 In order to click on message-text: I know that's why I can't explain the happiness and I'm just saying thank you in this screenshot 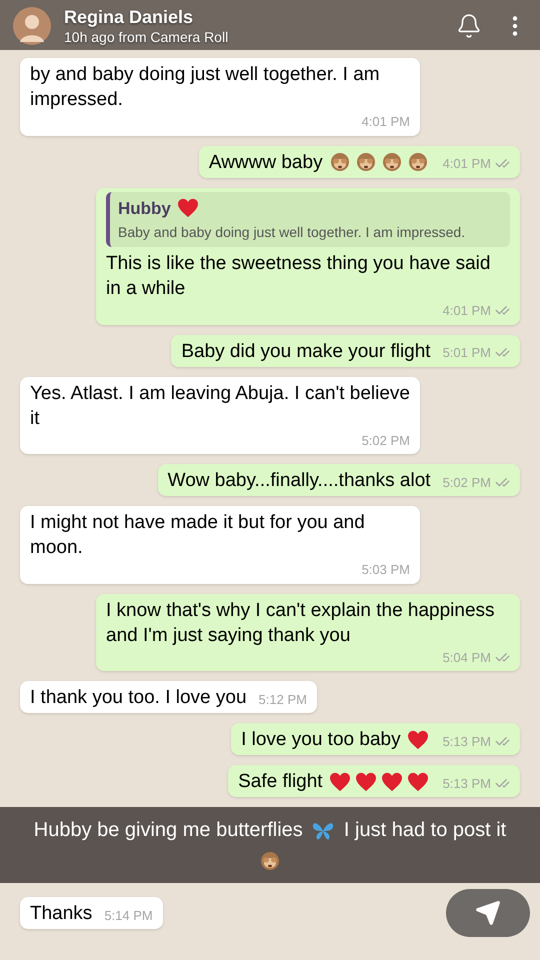, I will do `click(300, 623)`.